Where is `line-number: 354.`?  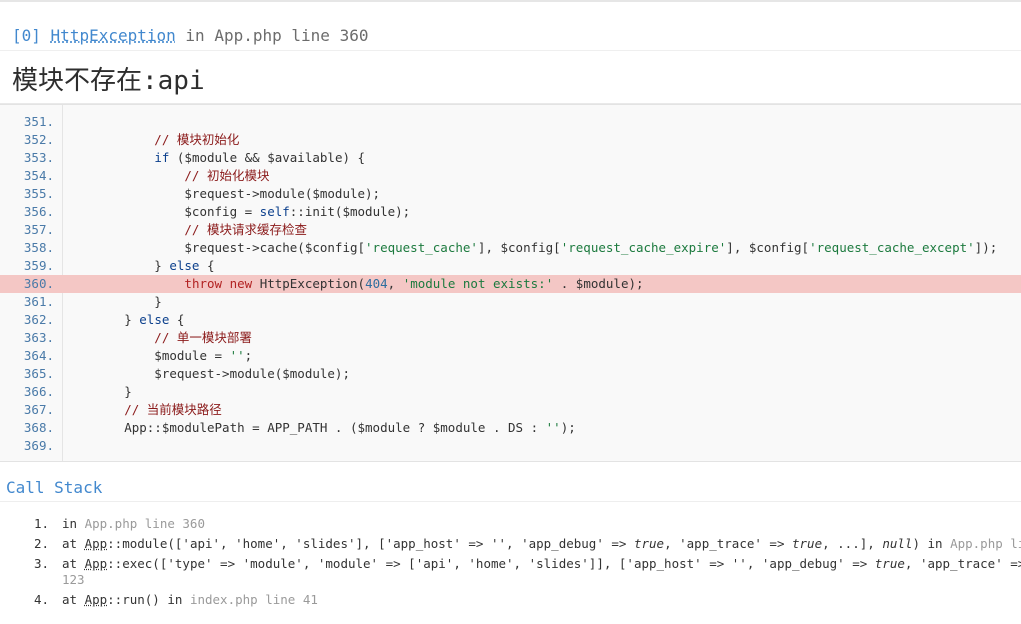
line-number: 354. is located at coordinates (38, 175).